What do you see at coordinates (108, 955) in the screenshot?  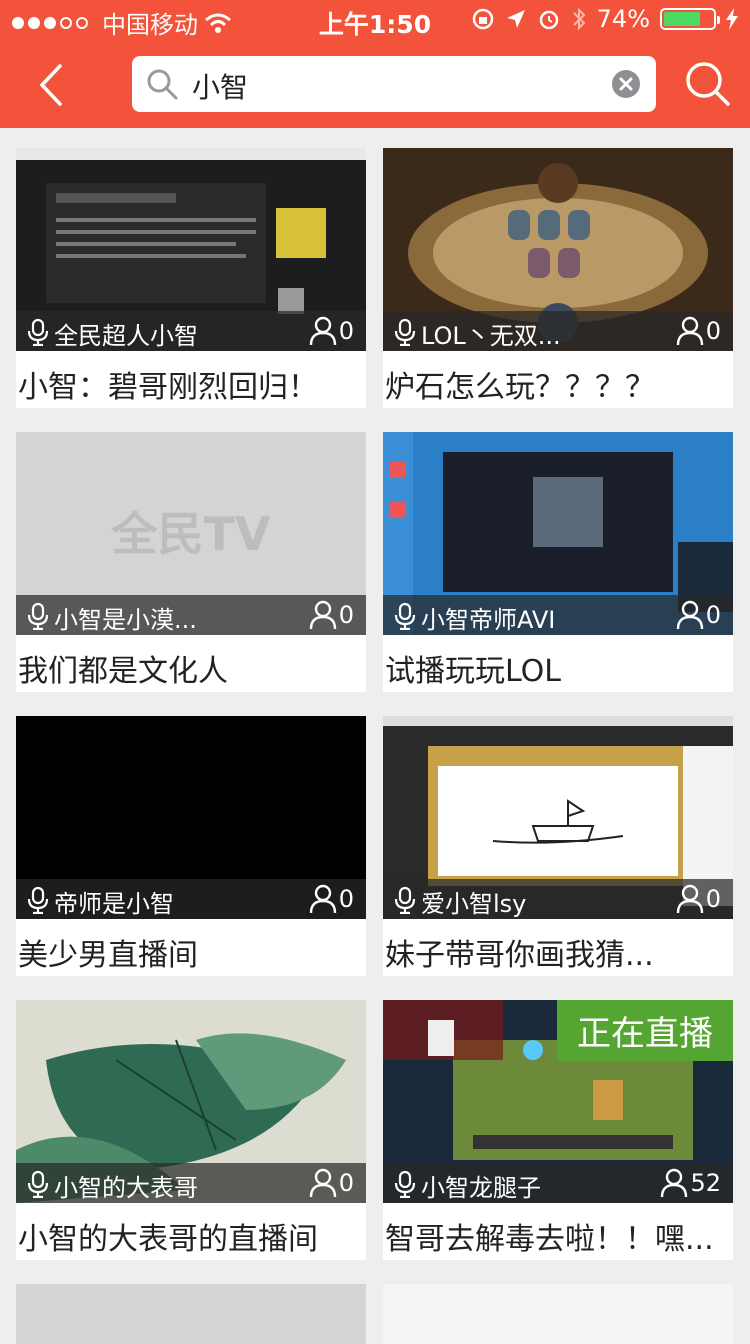 I see `stream-title: 美少男直播间` at bounding box center [108, 955].